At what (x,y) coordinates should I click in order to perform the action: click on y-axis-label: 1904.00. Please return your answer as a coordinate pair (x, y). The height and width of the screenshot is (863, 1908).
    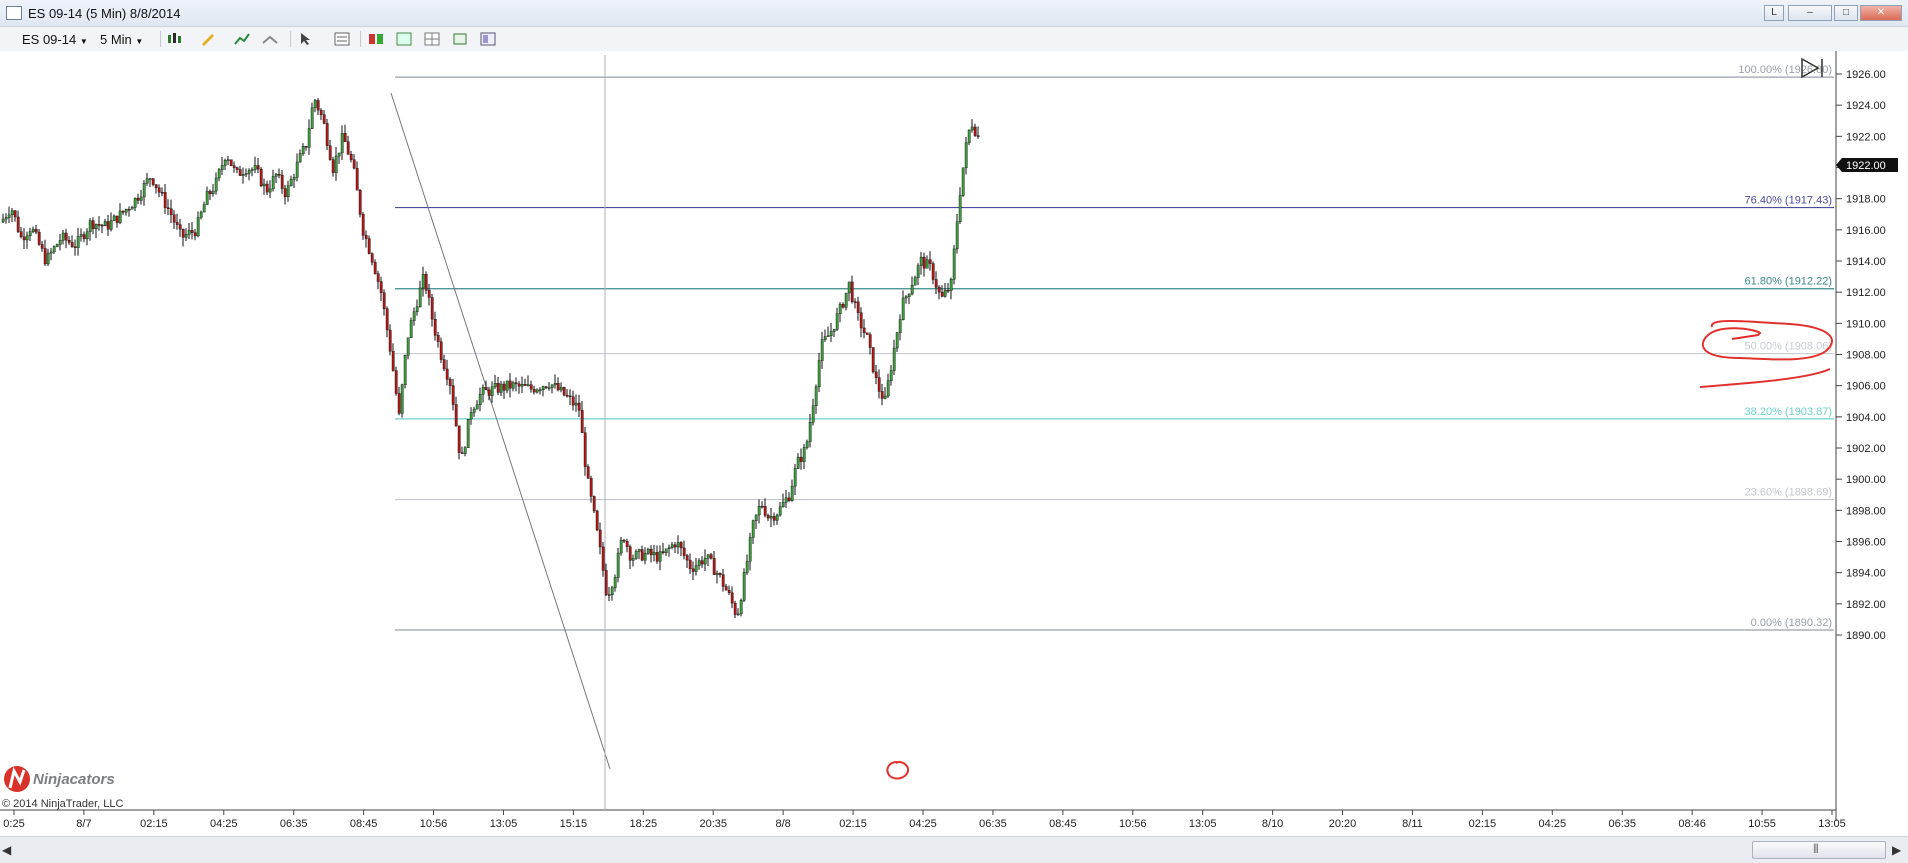
    Looking at the image, I should click on (1866, 418).